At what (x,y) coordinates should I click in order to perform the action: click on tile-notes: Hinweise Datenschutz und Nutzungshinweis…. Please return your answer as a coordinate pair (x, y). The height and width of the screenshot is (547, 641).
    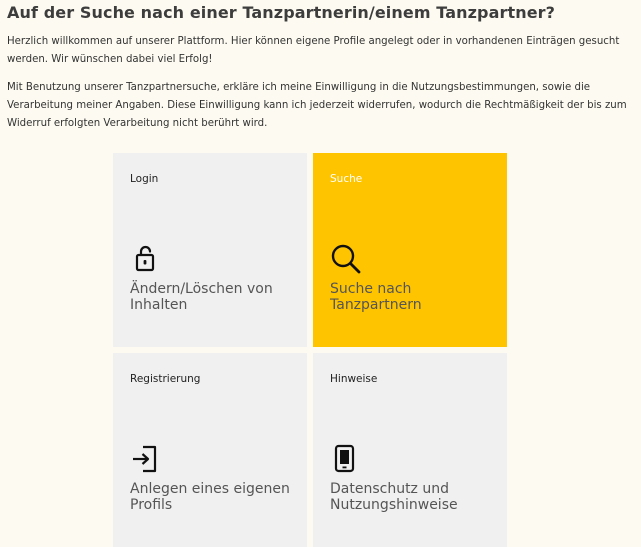
    Looking at the image, I should click on (410, 450).